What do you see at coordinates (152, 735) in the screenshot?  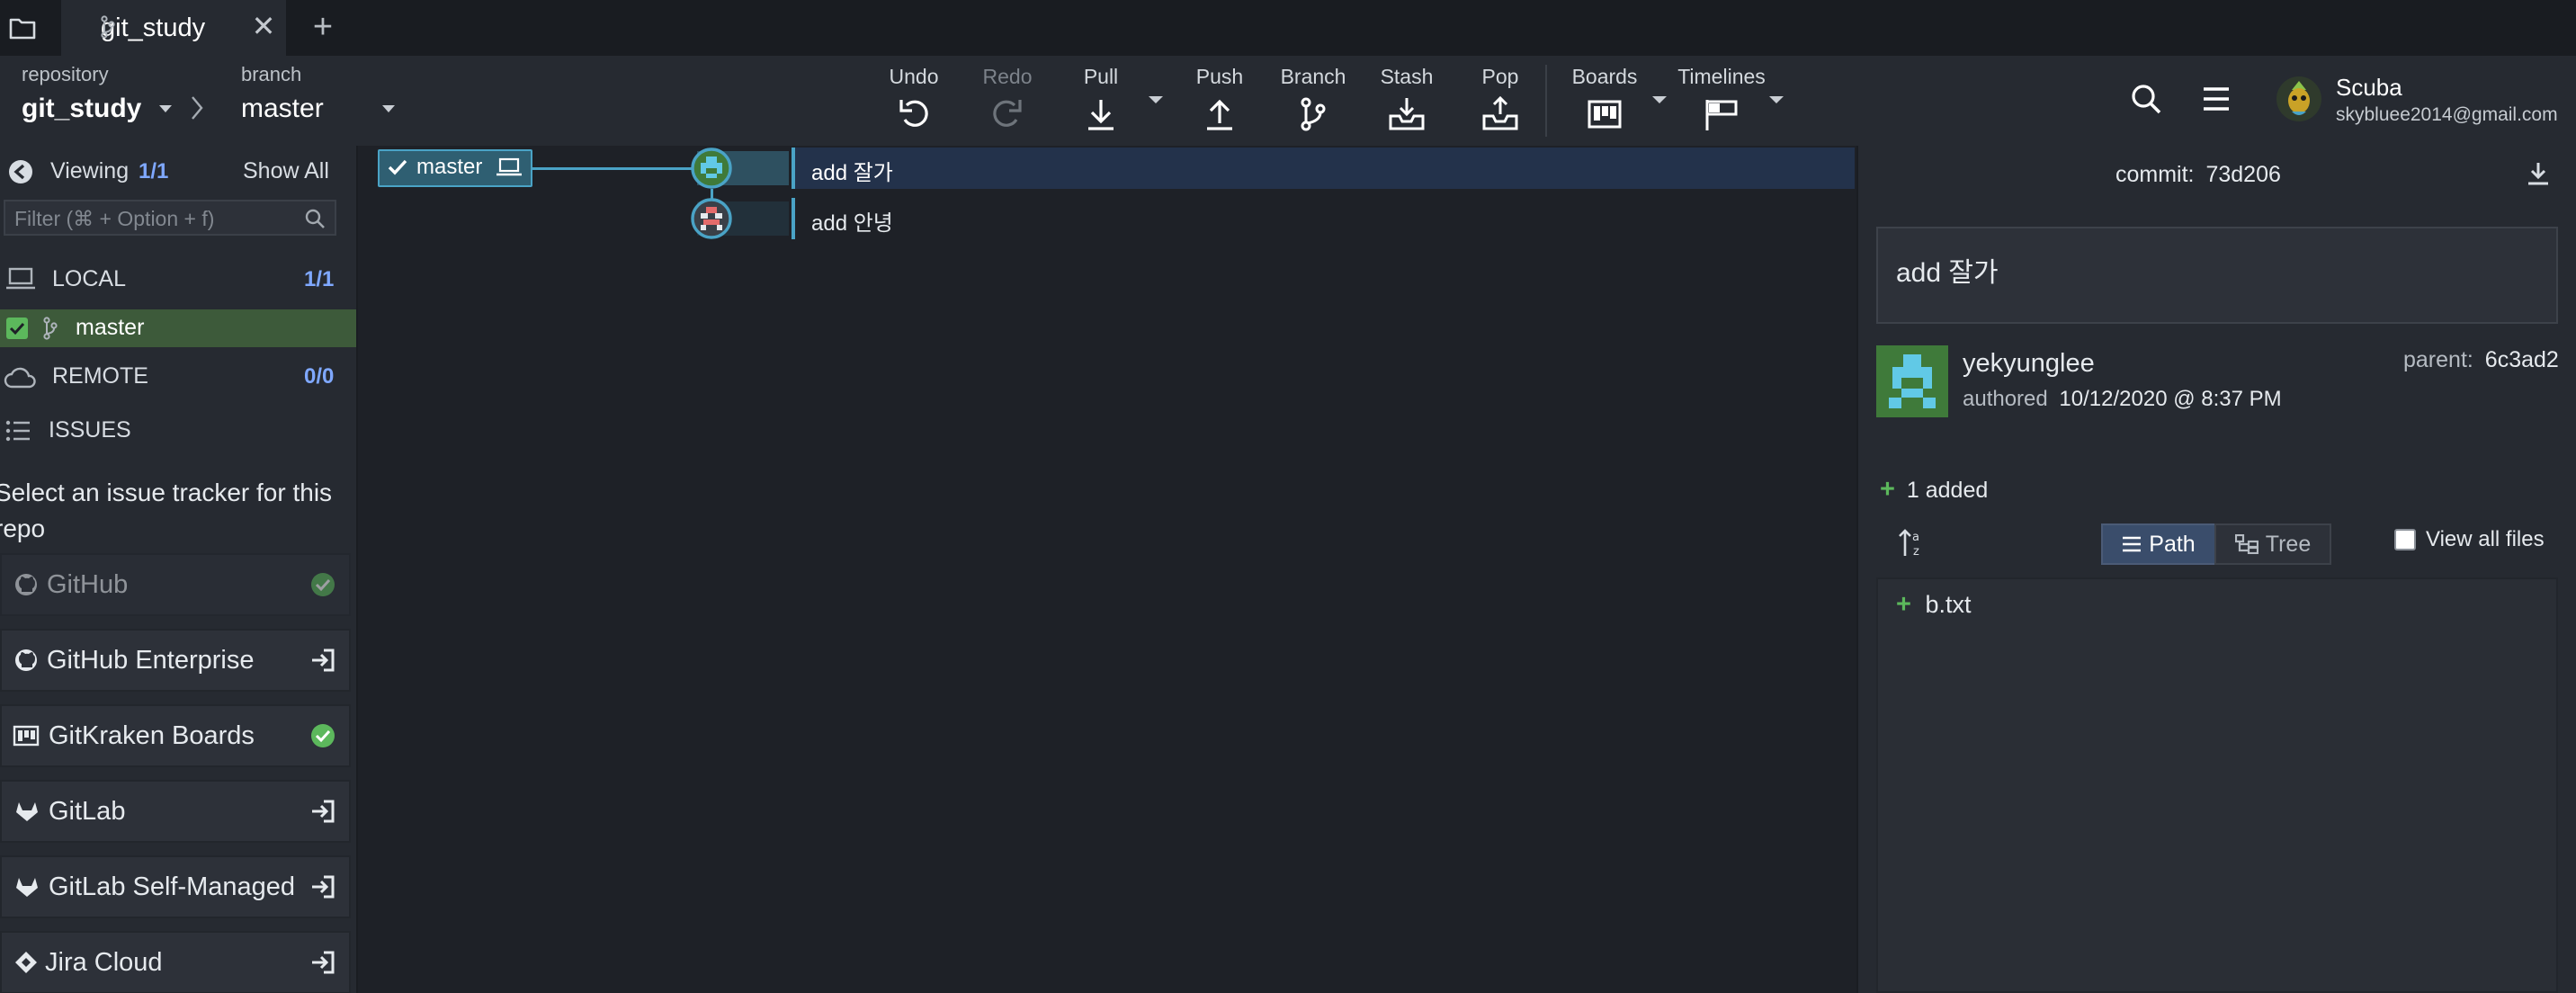 I see `tracker-gitkraken-boards-label: GitKraken Boards` at bounding box center [152, 735].